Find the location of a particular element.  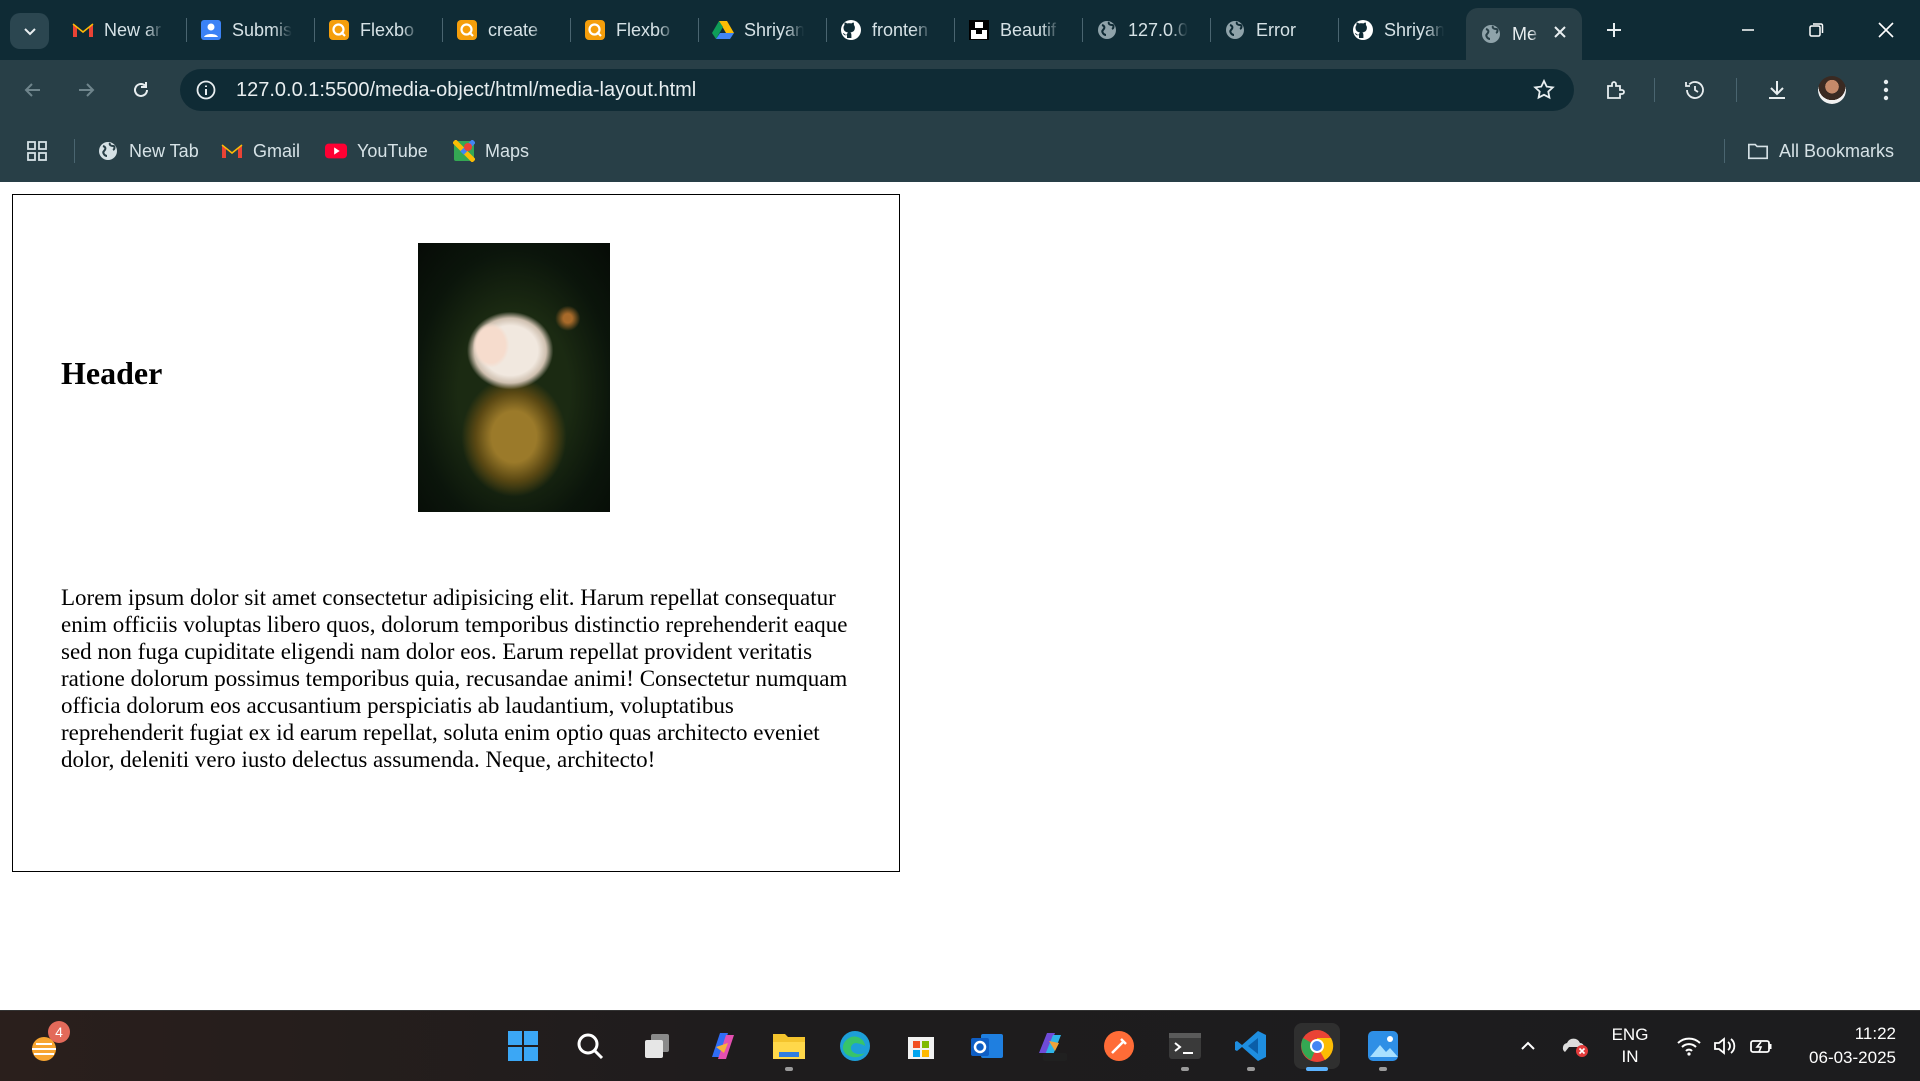

onedrive-error-icon is located at coordinates (1575, 1047).